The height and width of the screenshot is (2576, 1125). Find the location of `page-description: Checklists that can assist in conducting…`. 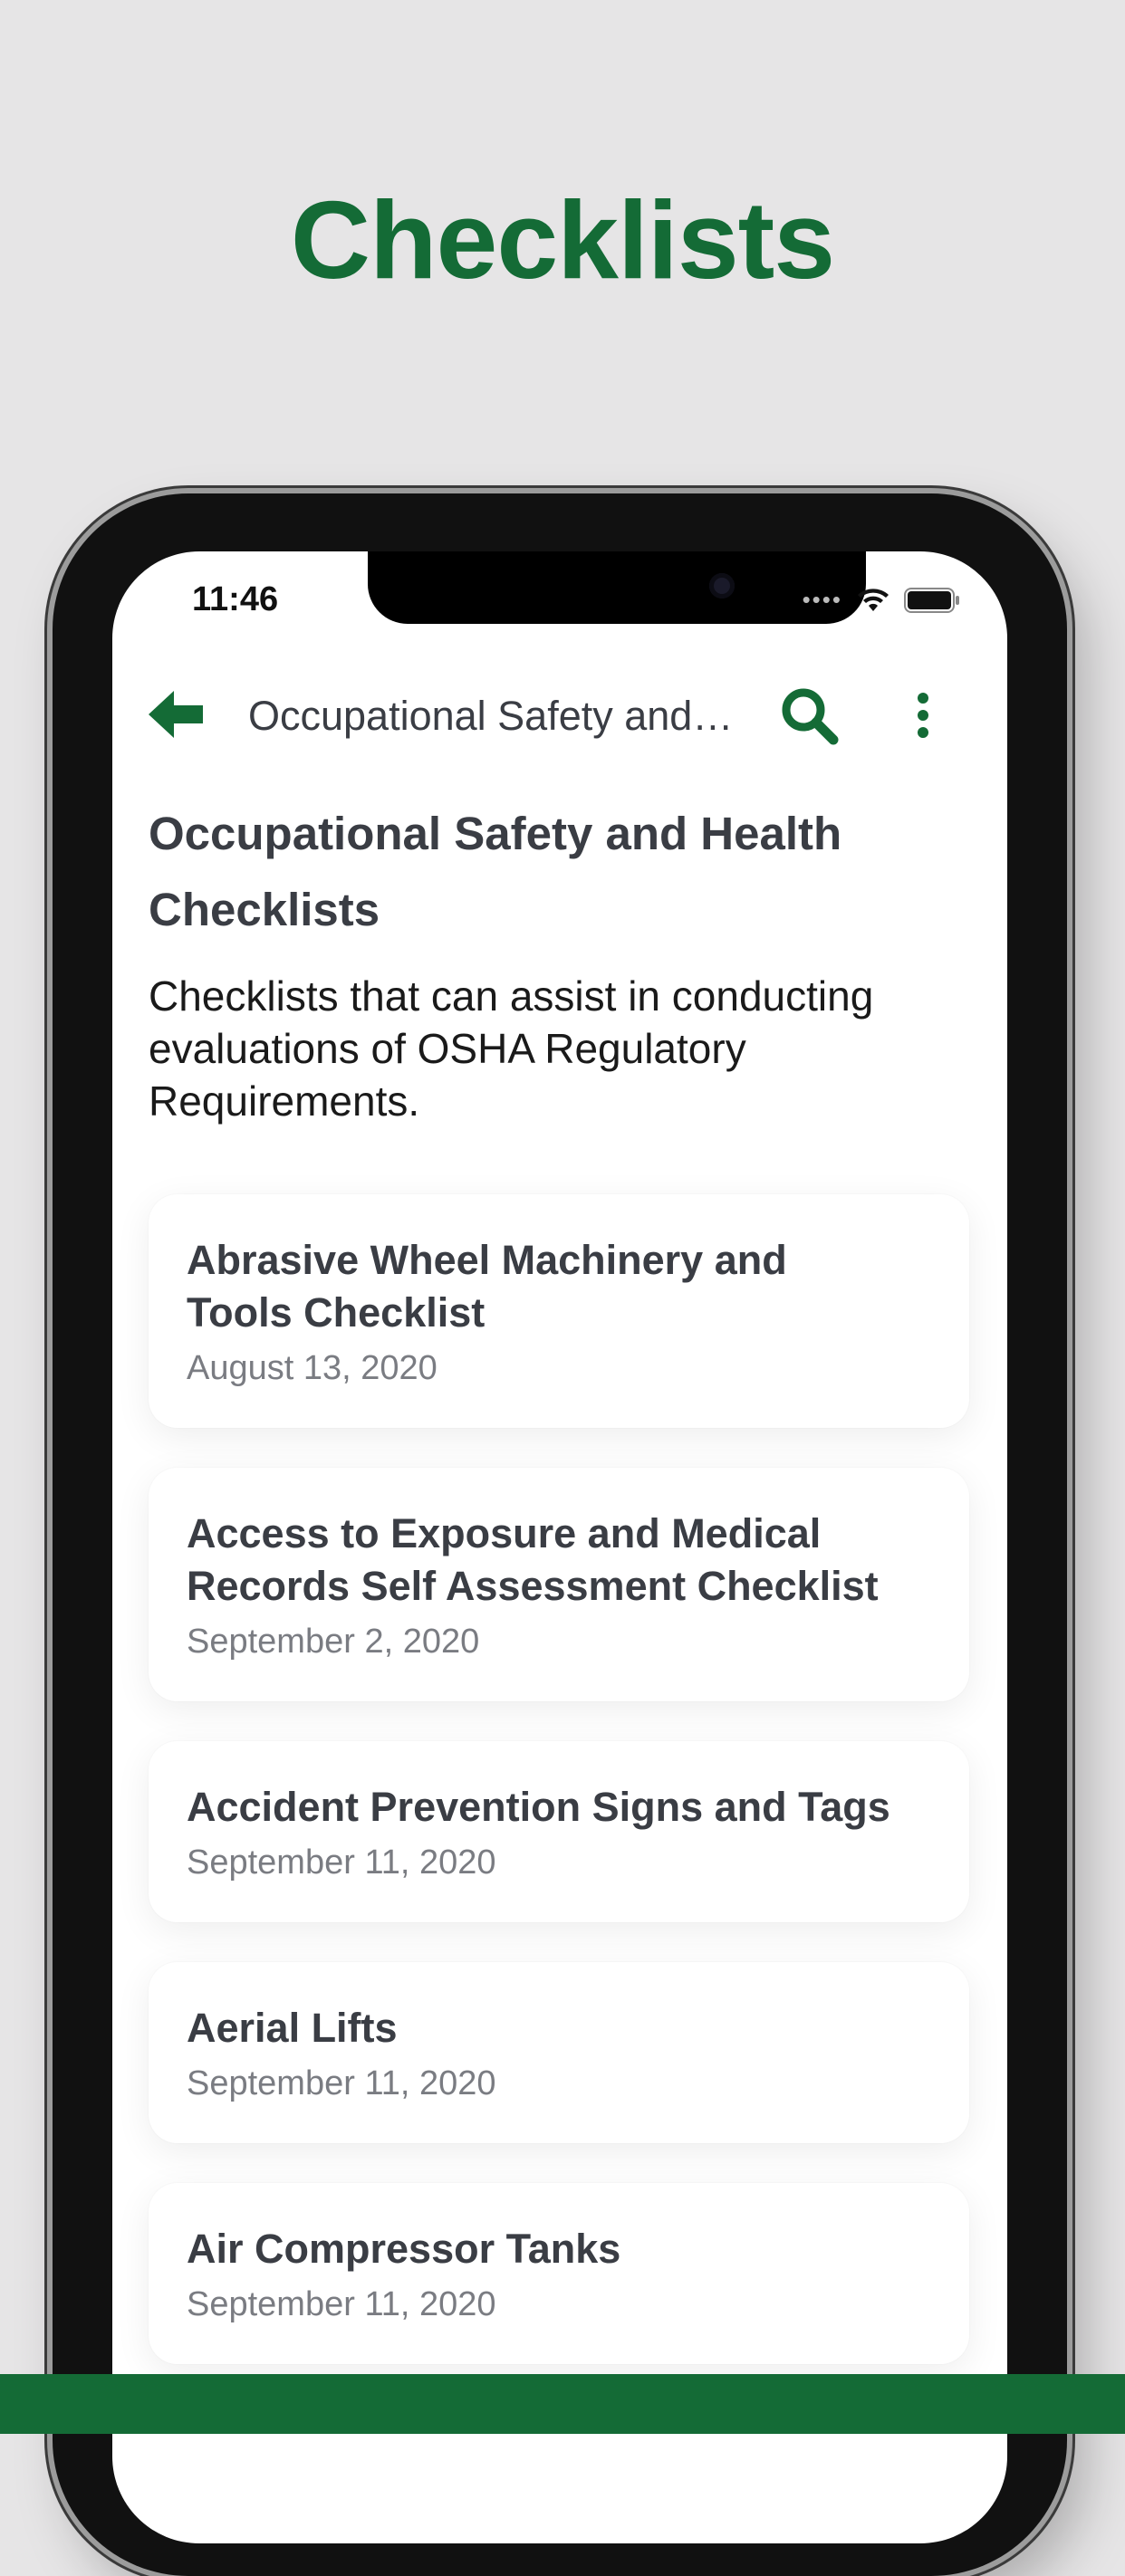

page-description: Checklists that can assist in conducting… is located at coordinates (512, 1048).